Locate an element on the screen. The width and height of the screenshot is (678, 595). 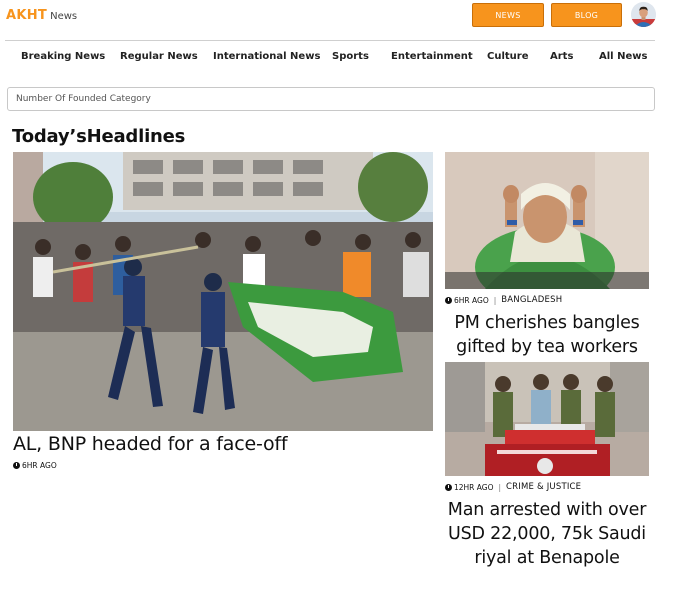
main-headline-meta: 6HR AGO is located at coordinates (35, 465).